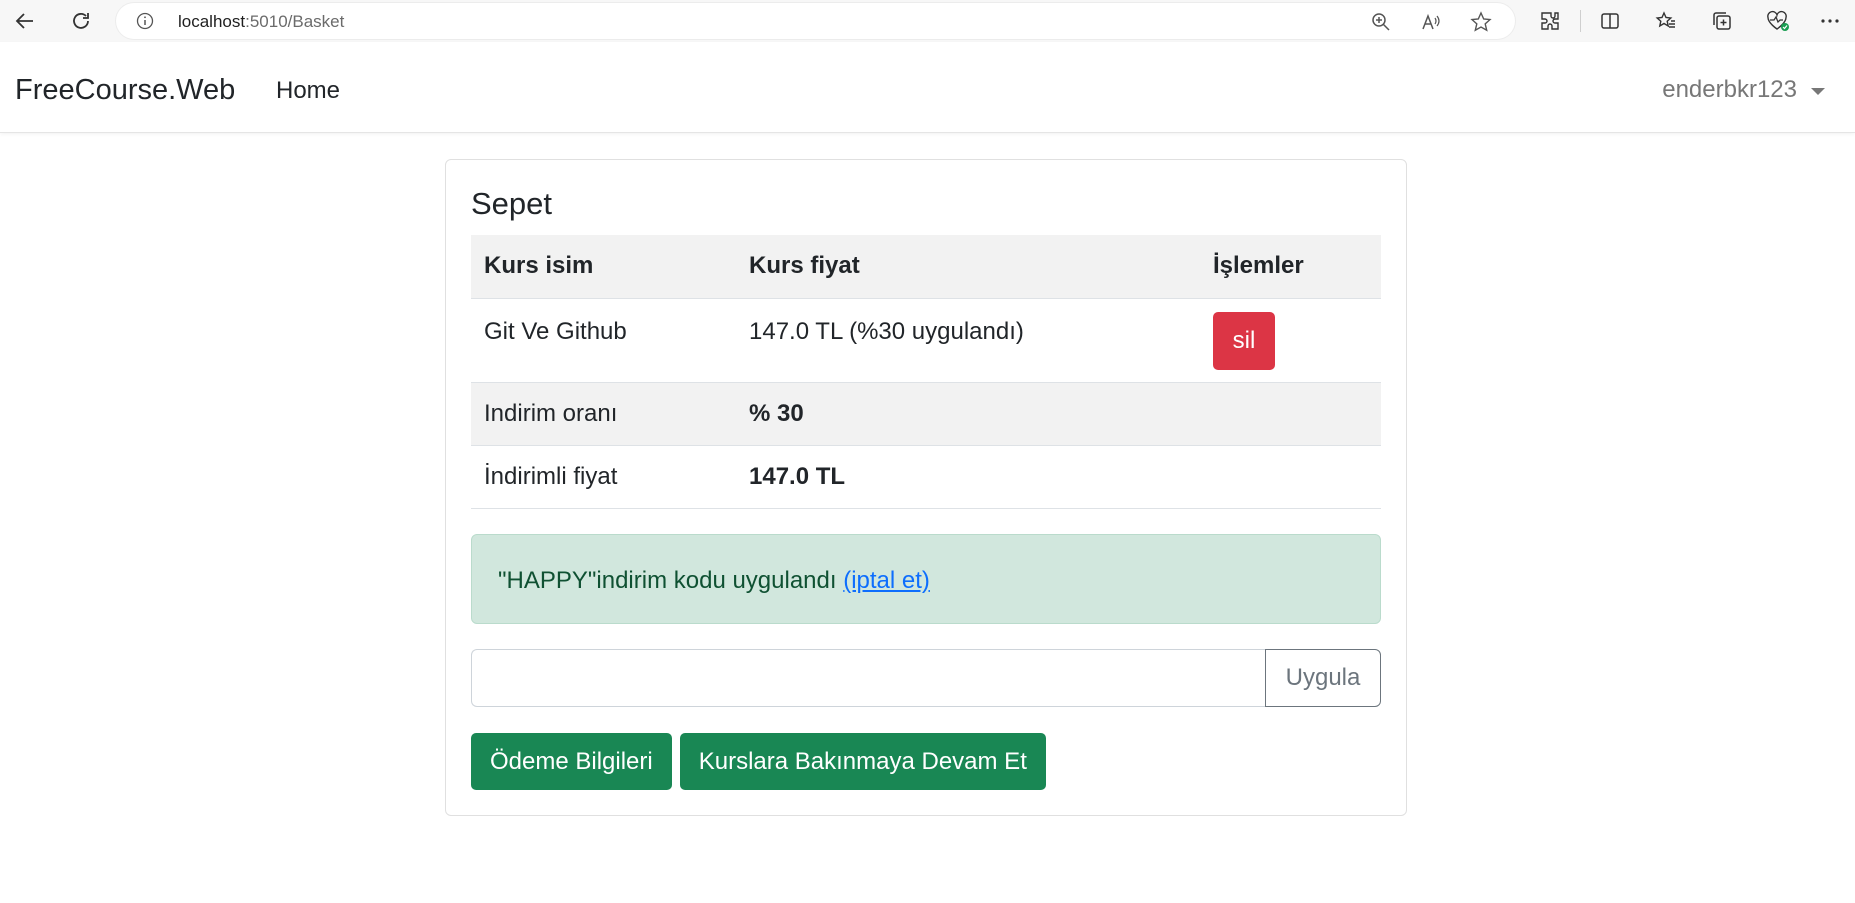 This screenshot has height=903, width=1855. Describe the element at coordinates (261, 21) in the screenshot. I see `url-text: localhost:5010/Basket` at that location.